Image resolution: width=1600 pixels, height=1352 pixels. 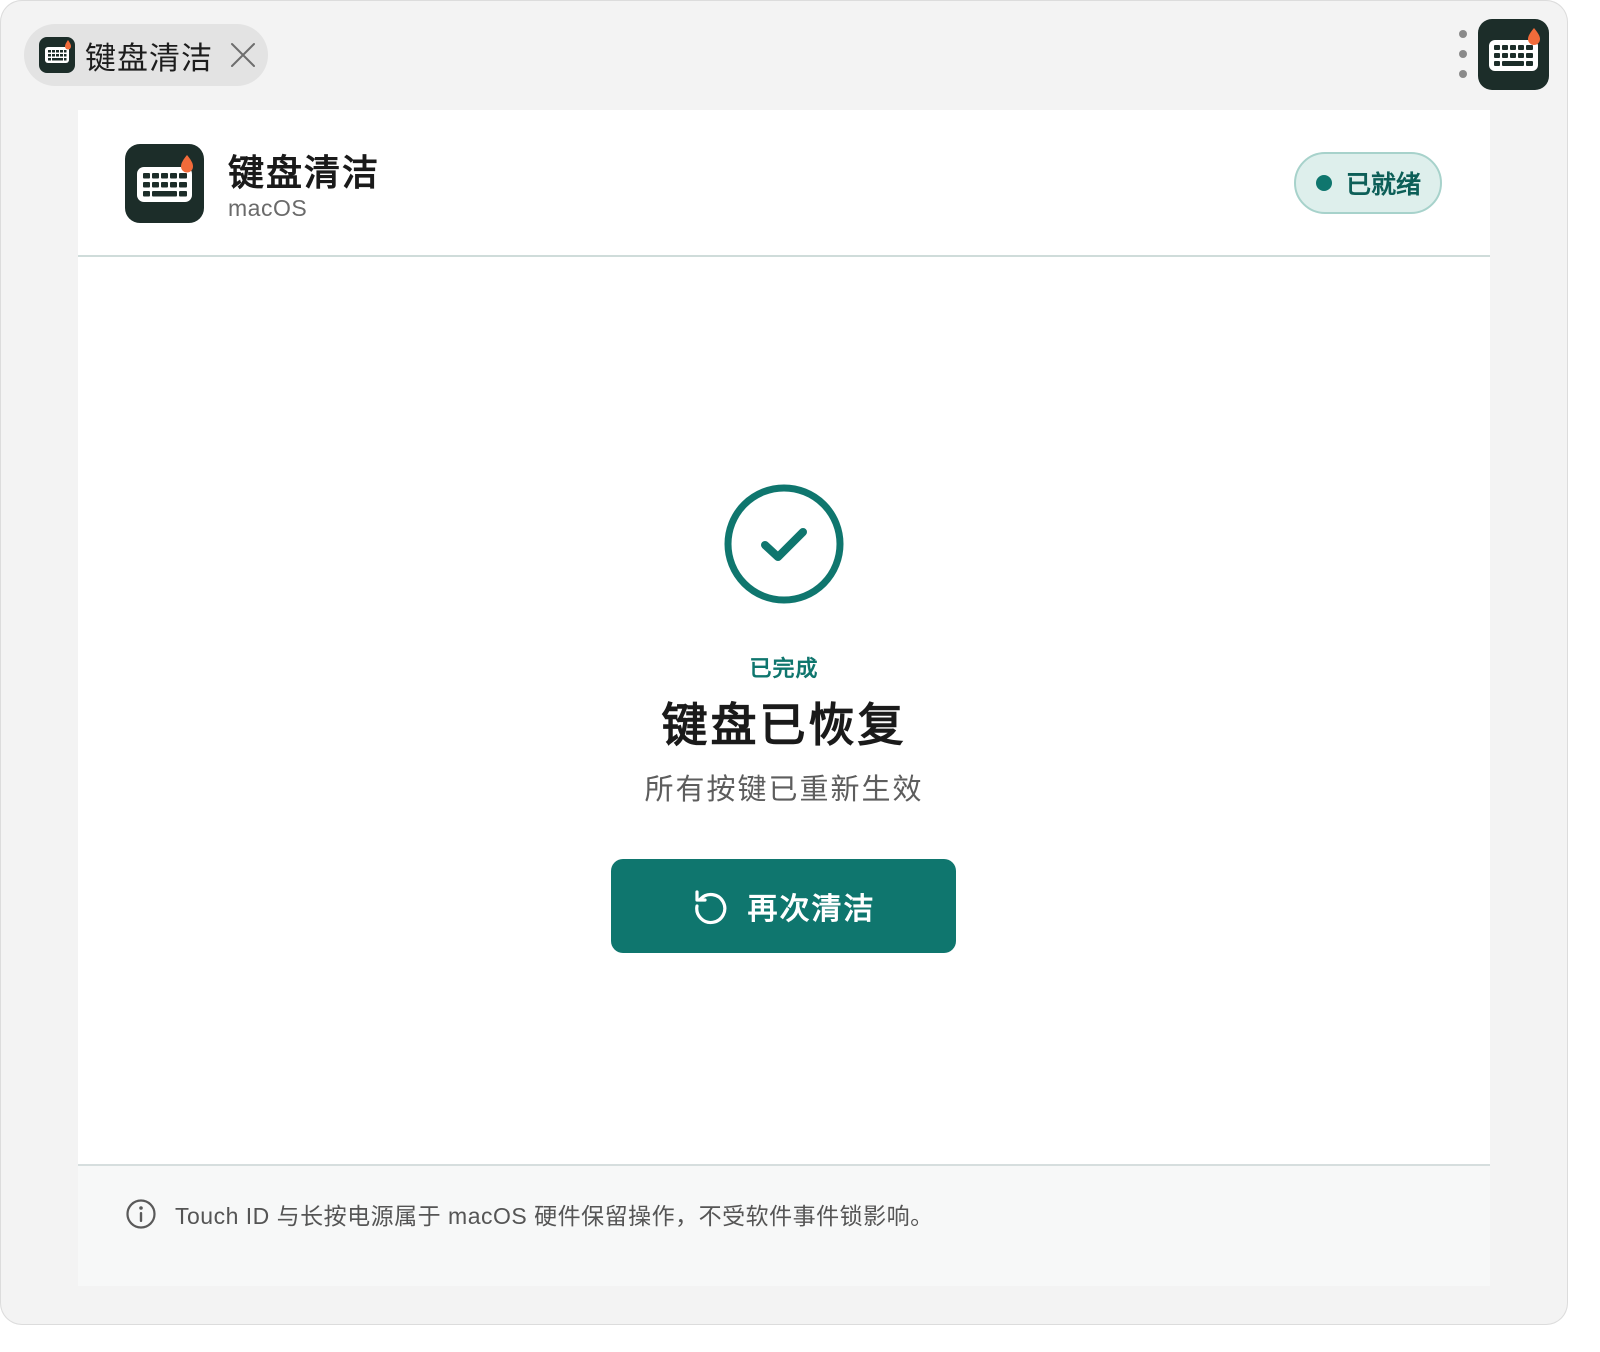 I want to click on app-icon-button, so click(x=1513, y=54).